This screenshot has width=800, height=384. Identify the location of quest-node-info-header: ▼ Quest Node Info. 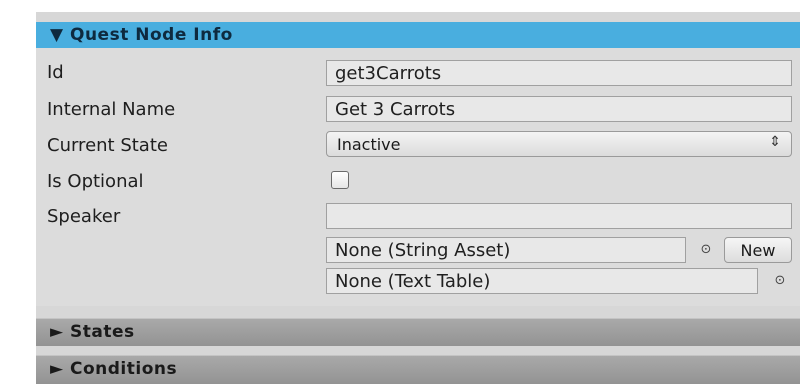
(418, 35).